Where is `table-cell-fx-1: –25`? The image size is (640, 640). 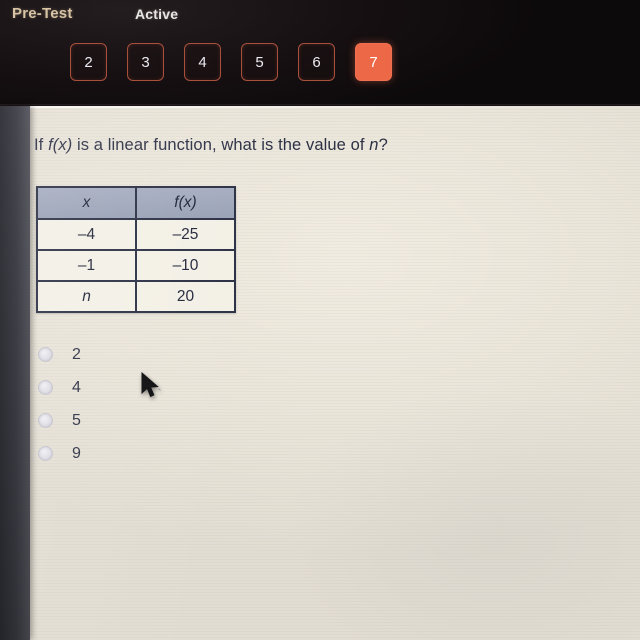
table-cell-fx-1: –25 is located at coordinates (185, 234).